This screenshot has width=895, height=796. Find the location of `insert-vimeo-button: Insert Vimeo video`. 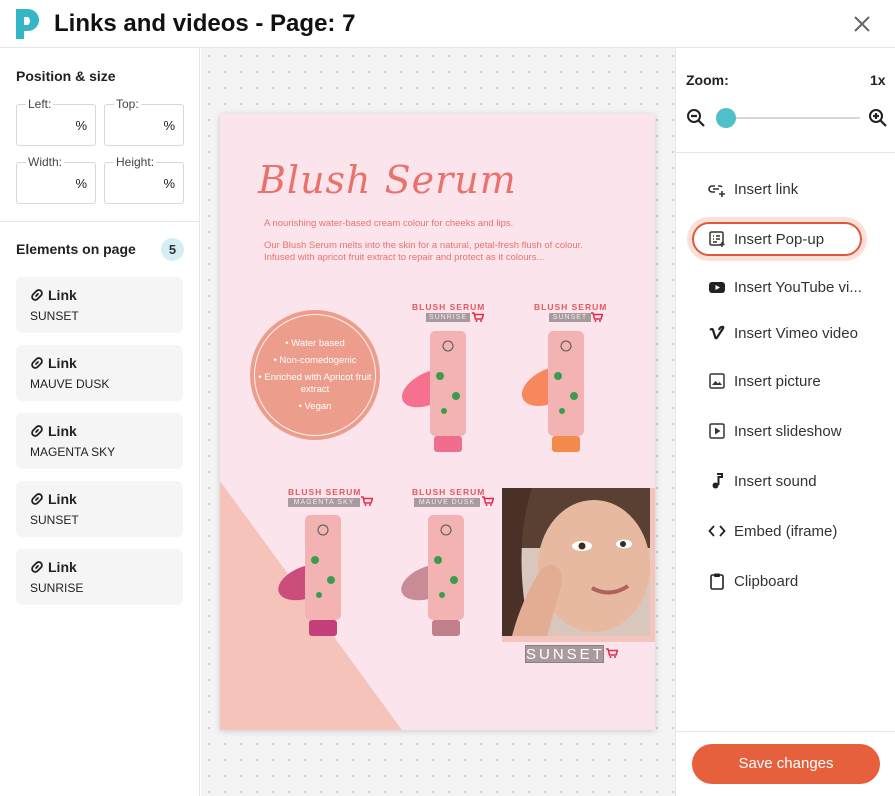

insert-vimeo-button: Insert Vimeo video is located at coordinates (783, 333).